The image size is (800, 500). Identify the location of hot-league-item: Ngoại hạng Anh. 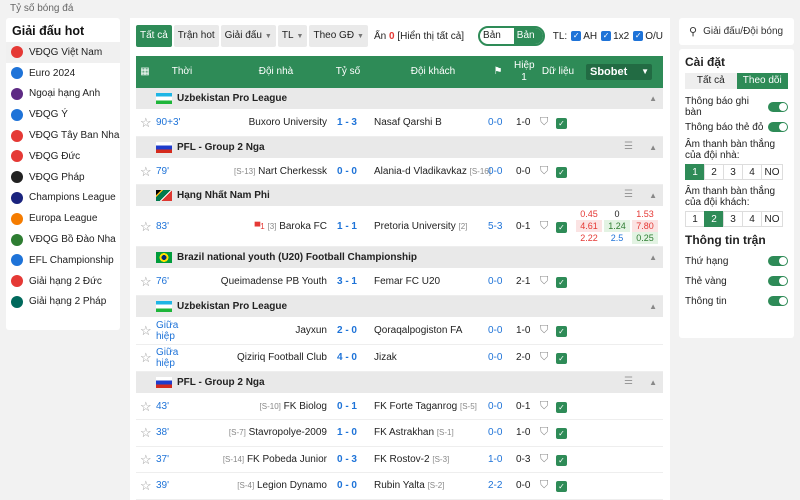
(63, 94).